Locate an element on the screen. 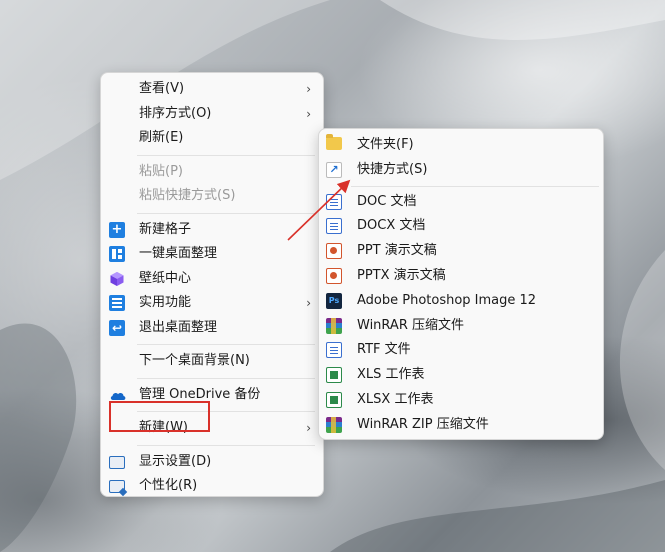  pptx-file-icon is located at coordinates (334, 275).